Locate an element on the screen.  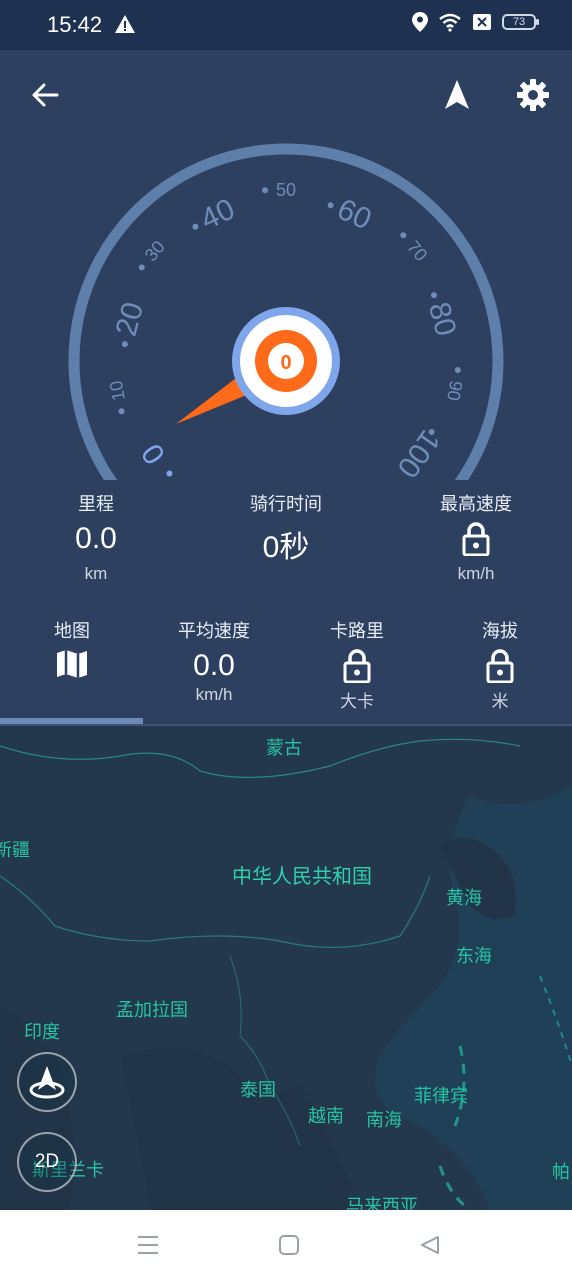
navigation-button is located at coordinates (457, 95).